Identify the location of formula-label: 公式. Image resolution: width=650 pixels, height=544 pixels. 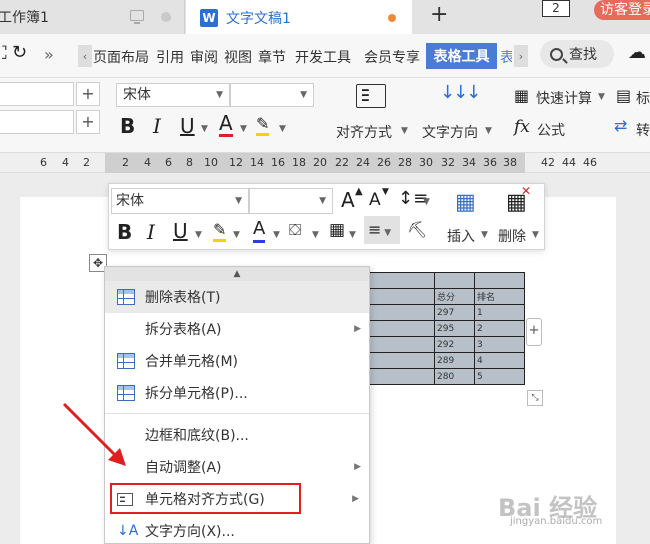
(551, 130).